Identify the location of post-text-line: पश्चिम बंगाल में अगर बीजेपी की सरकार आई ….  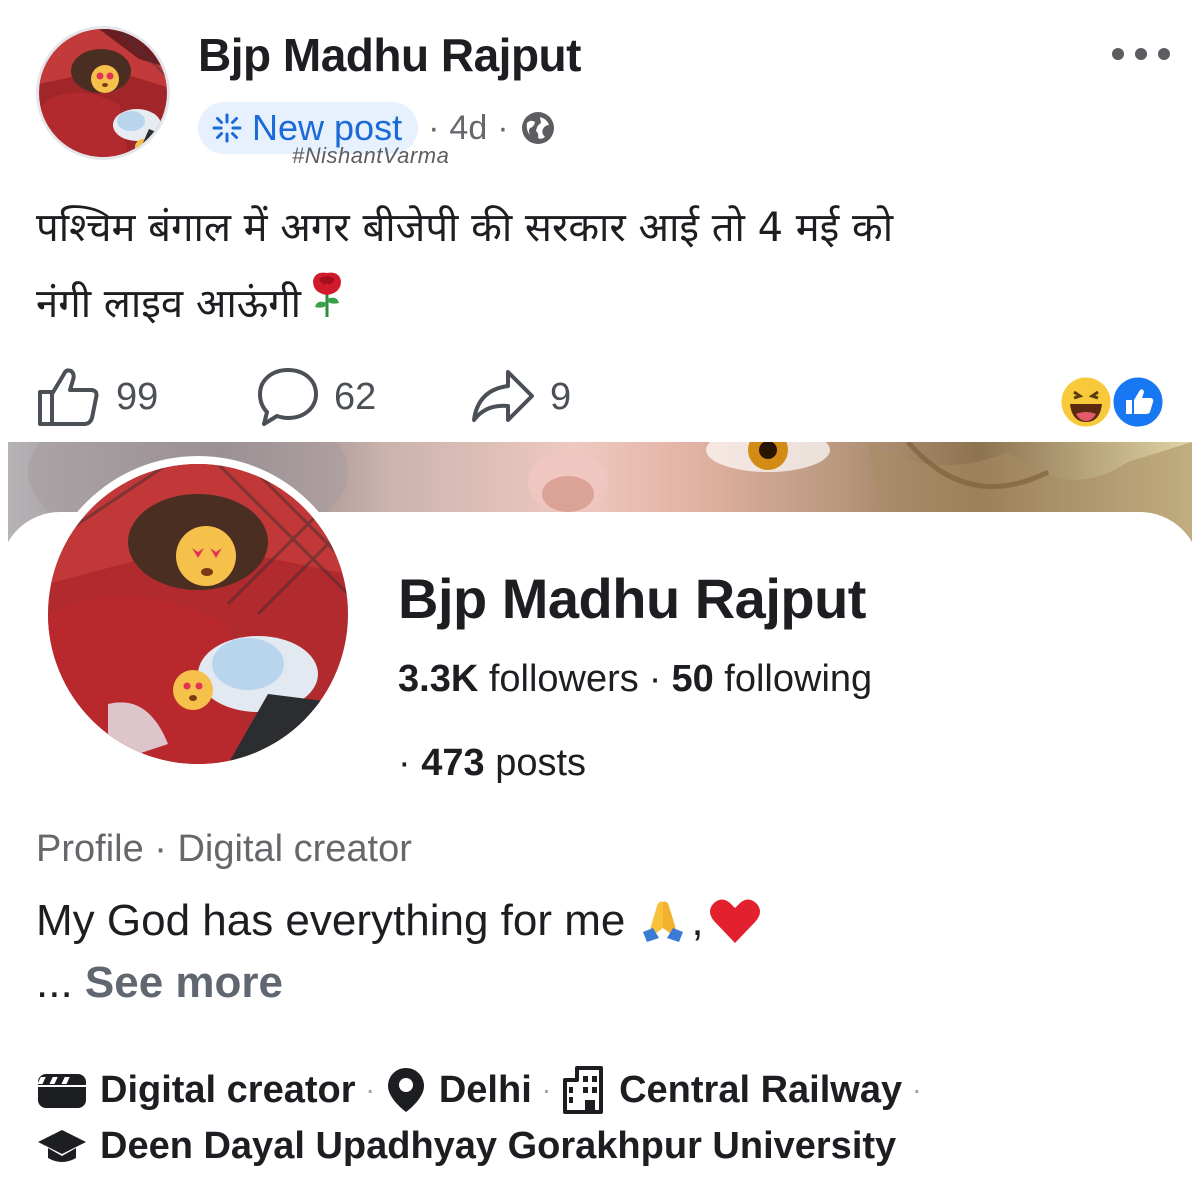
(465, 228).